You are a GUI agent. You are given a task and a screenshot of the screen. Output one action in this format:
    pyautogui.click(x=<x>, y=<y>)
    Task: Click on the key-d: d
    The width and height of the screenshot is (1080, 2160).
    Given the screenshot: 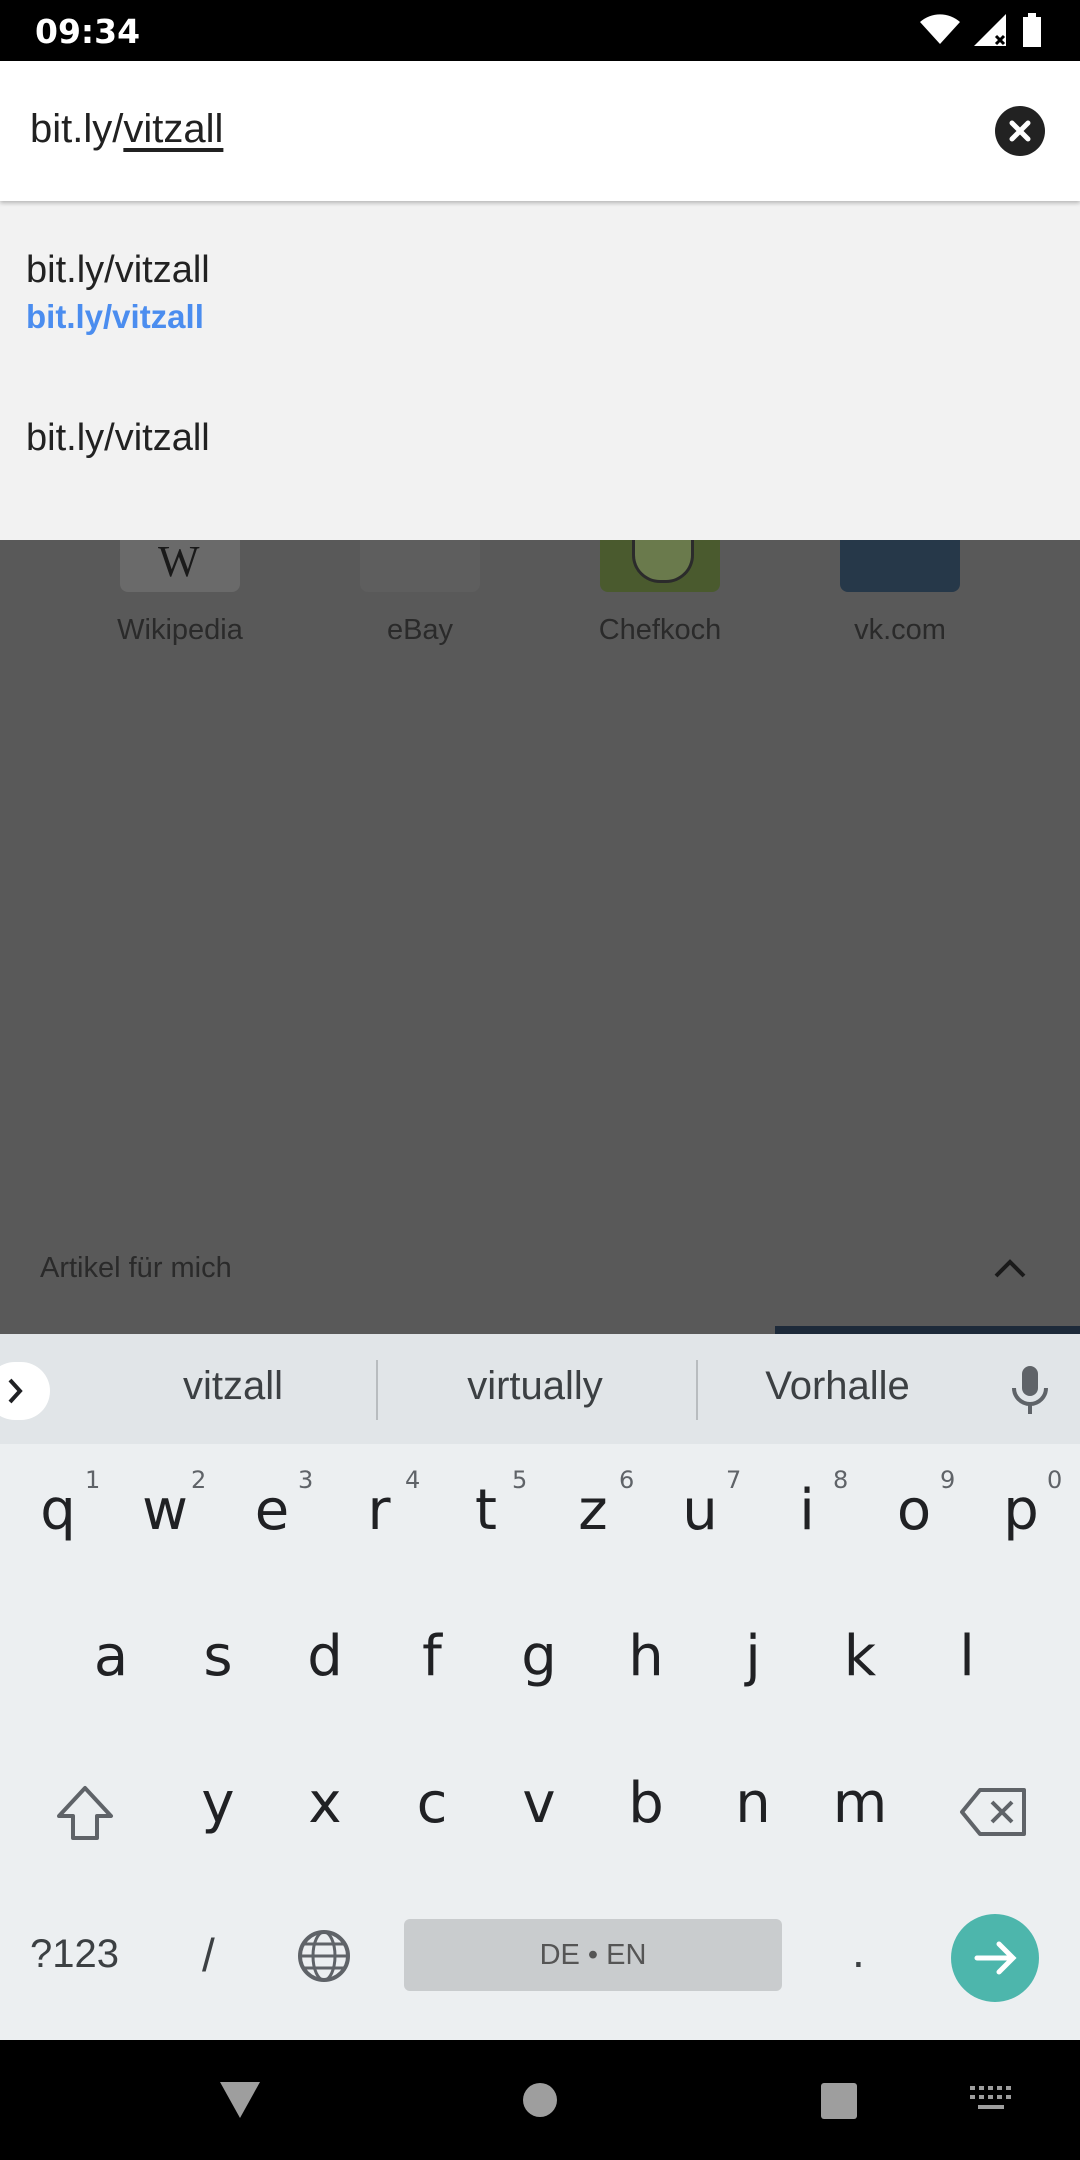 What is the action you would take?
    pyautogui.click(x=325, y=1656)
    